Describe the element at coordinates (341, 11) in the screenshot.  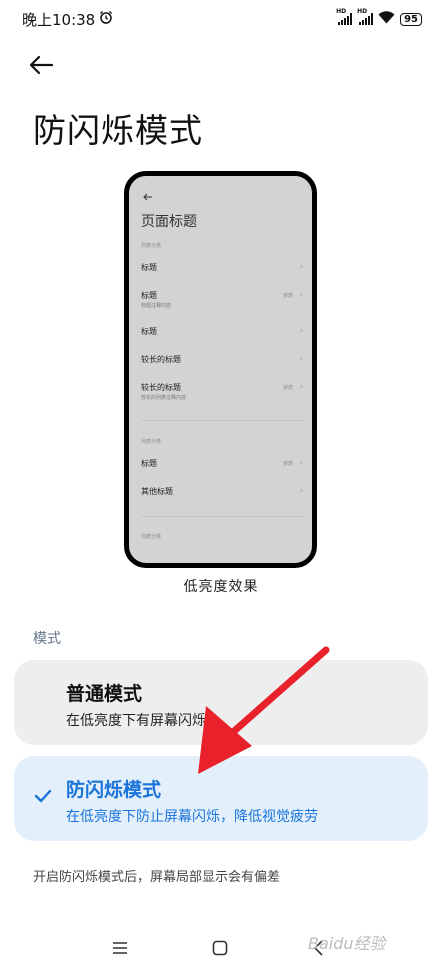
I see `hd-label: HD` at that location.